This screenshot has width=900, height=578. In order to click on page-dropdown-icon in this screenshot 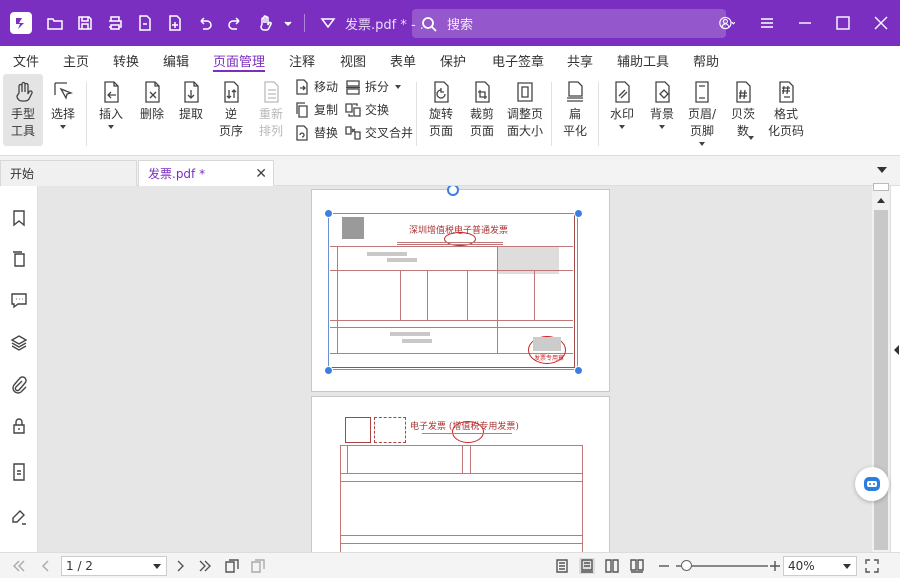, I will do `click(157, 566)`.